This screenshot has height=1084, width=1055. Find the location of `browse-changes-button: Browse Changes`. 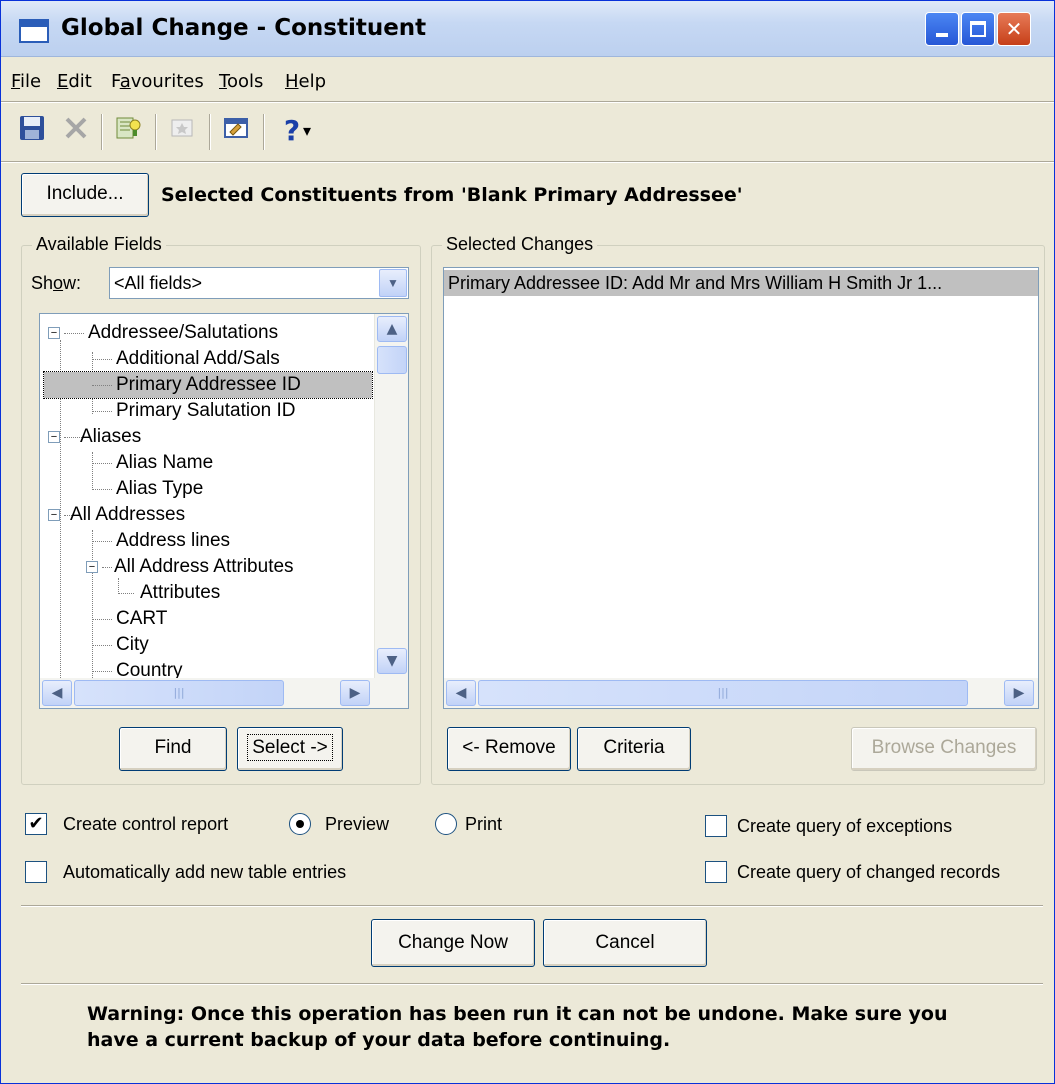

browse-changes-button: Browse Changes is located at coordinates (944, 749).